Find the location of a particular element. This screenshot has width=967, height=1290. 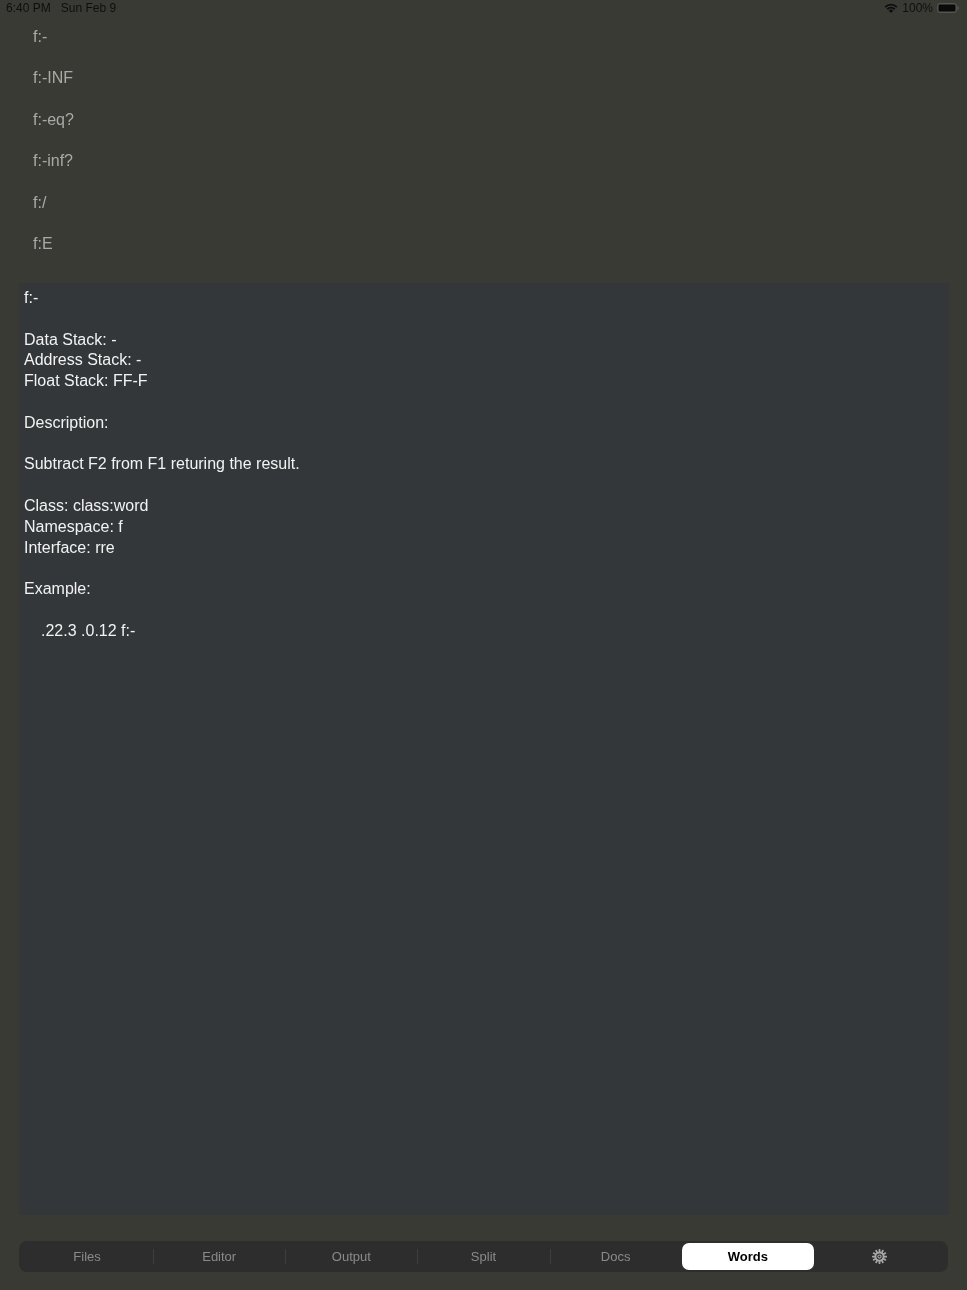

detail-text: Namespace: f is located at coordinates (73, 526).